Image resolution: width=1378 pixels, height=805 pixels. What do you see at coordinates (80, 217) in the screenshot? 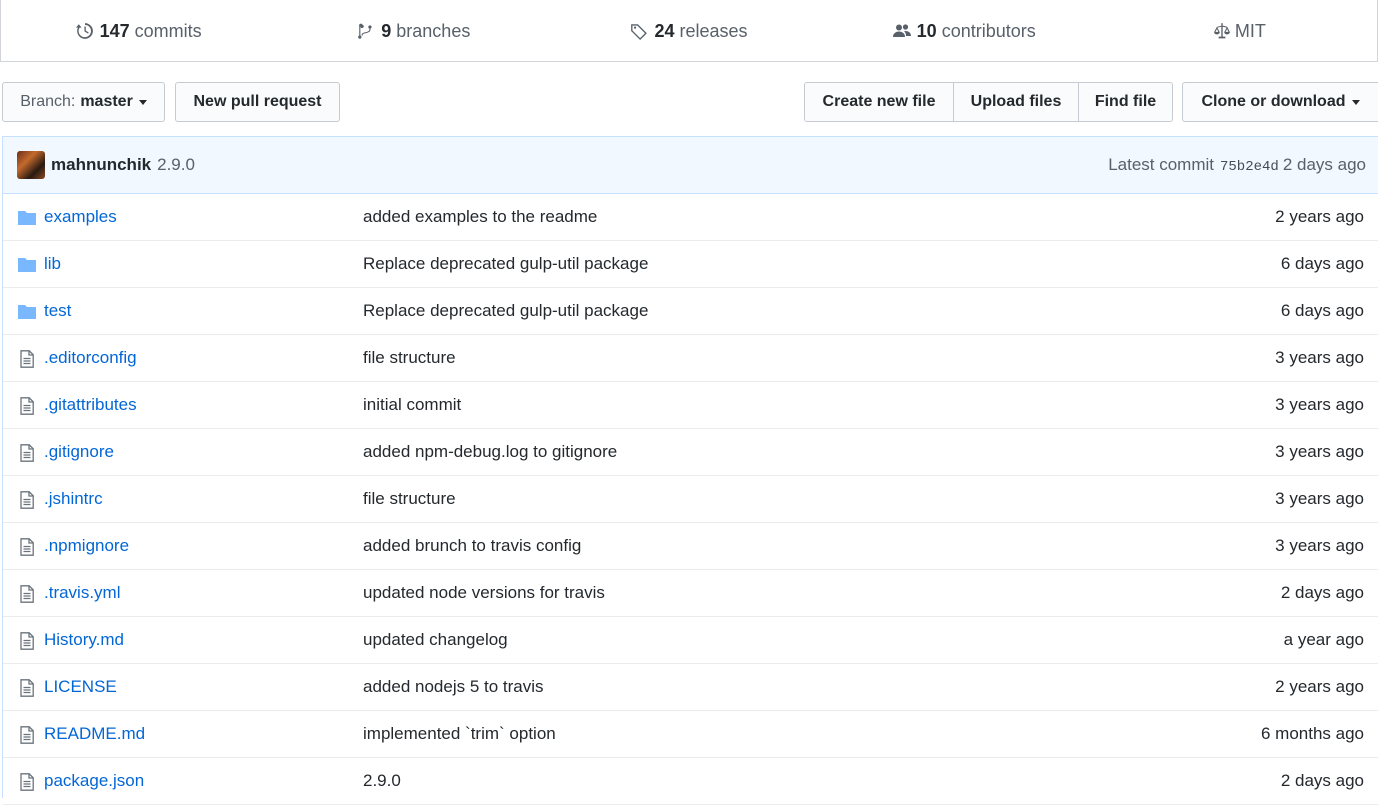
I see `file-name-link: examples` at bounding box center [80, 217].